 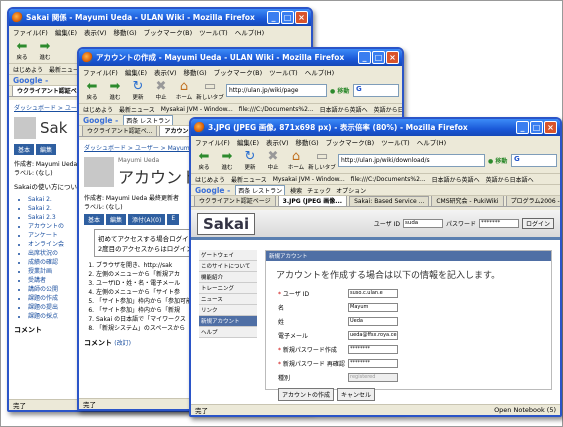 What do you see at coordinates (235, 201) in the screenshot?
I see `tab-item: ウクライアント認証ページ` at bounding box center [235, 201].